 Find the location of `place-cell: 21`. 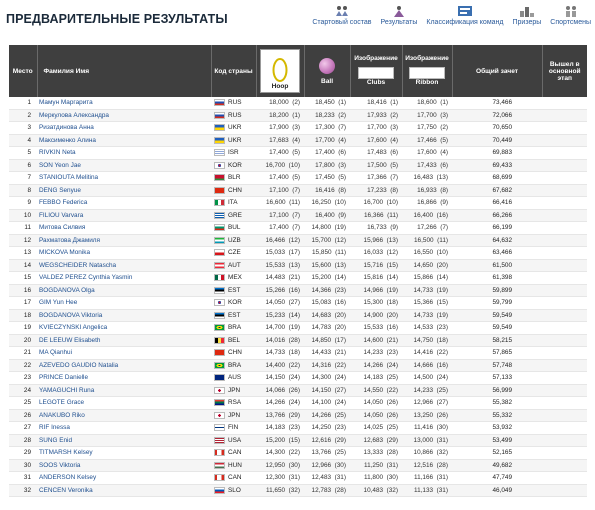

place-cell: 21 is located at coordinates (23, 353).